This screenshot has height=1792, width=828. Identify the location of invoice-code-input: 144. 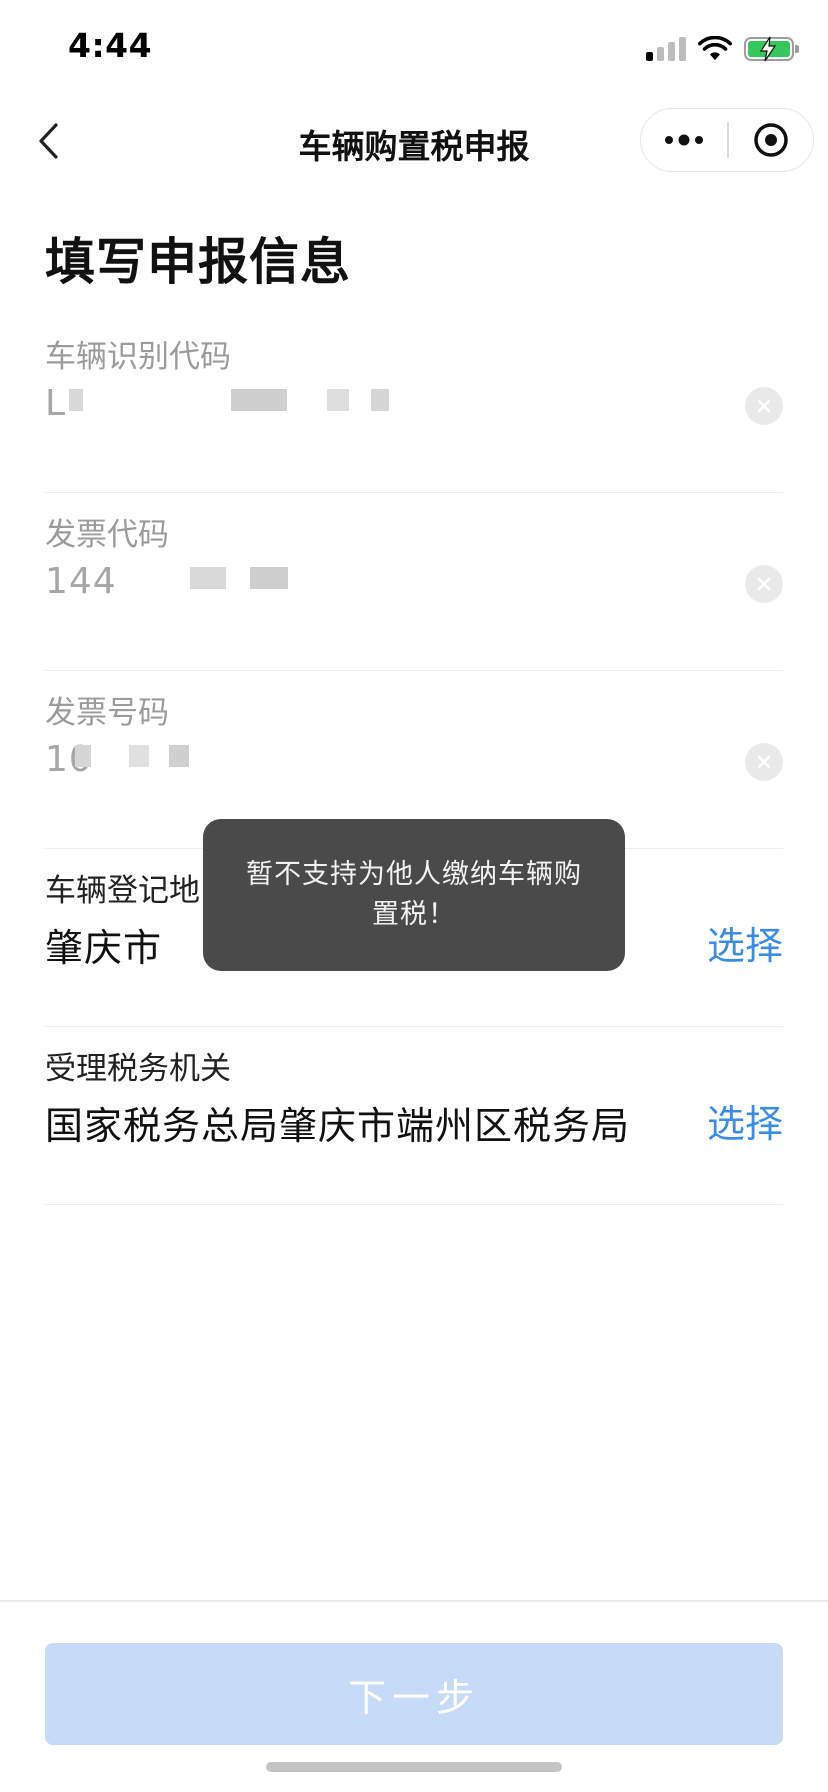
(81, 581).